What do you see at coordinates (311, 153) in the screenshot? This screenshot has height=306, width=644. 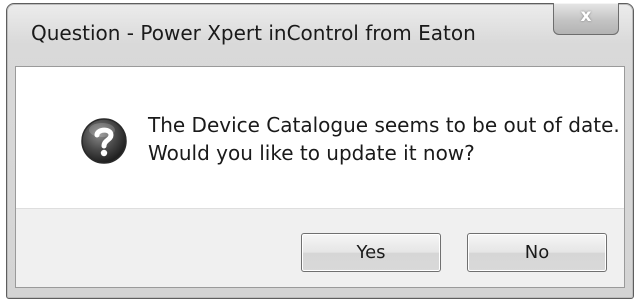 I see `message-line-2: Would you like to update it now?` at bounding box center [311, 153].